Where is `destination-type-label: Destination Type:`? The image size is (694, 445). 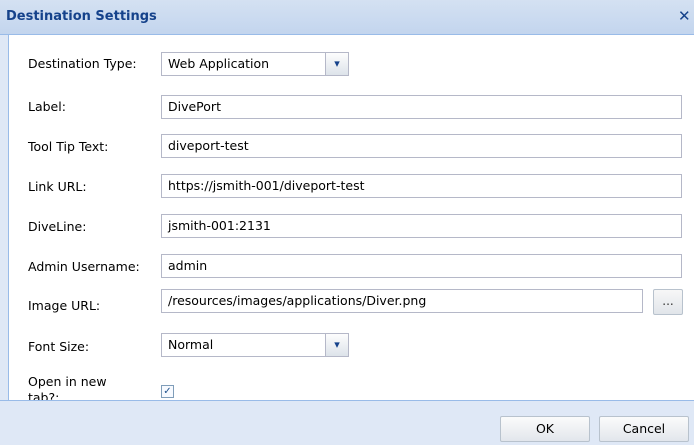
destination-type-label: Destination Type: is located at coordinates (82, 63).